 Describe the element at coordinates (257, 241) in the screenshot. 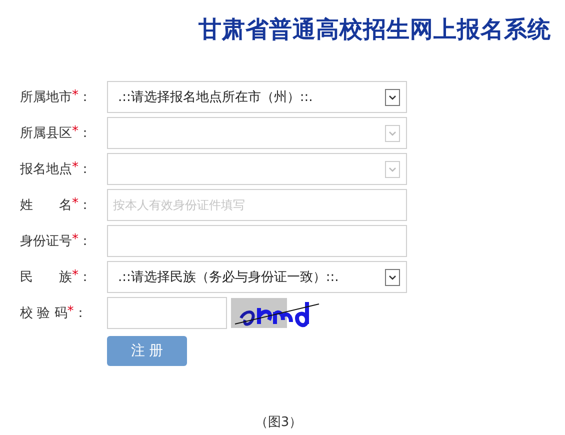

I see `text-field` at that location.